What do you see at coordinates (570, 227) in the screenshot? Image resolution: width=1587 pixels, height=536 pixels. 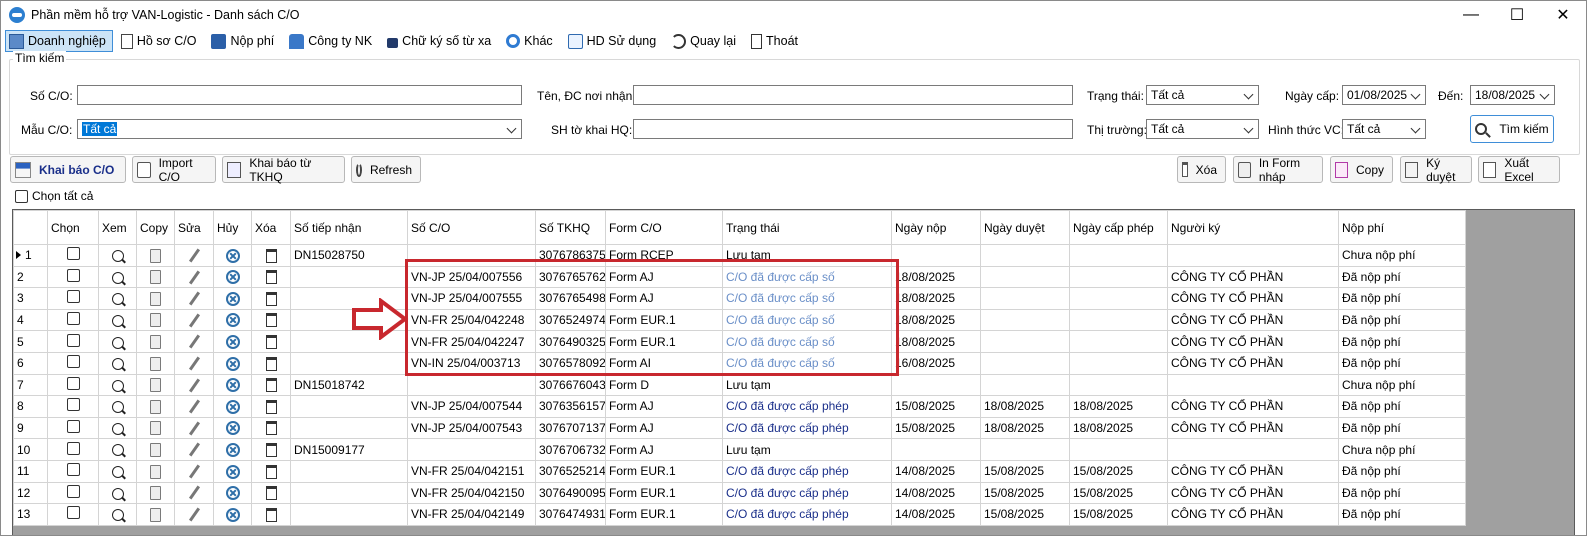 I see `col-header: Số TKHQ` at bounding box center [570, 227].